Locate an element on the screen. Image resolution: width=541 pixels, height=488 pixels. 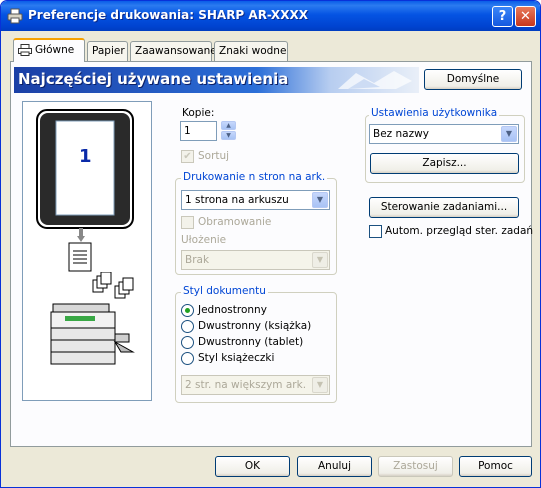
document-style-group-label: Styl dokumentu is located at coordinates (224, 291).